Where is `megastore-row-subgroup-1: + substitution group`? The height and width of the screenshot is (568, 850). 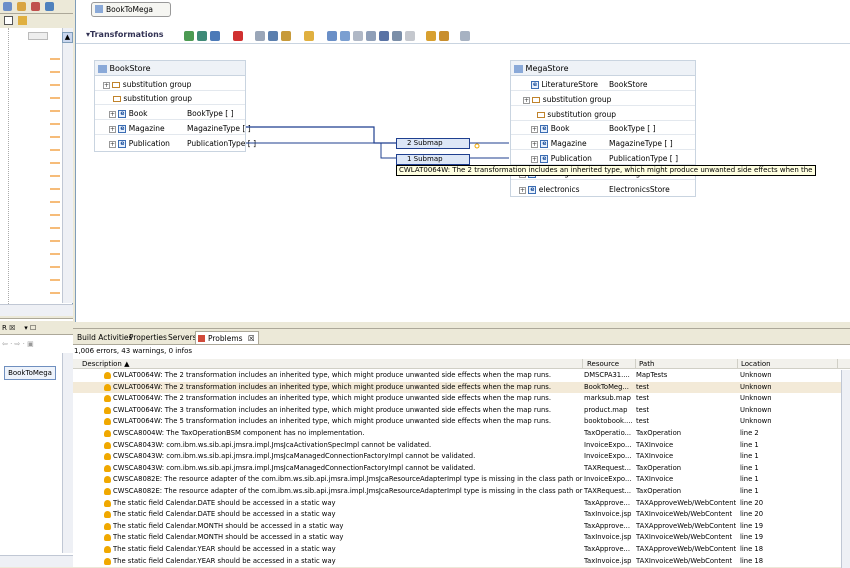
megastore-row-subgroup-1: + substitution group is located at coordinates (603, 99).